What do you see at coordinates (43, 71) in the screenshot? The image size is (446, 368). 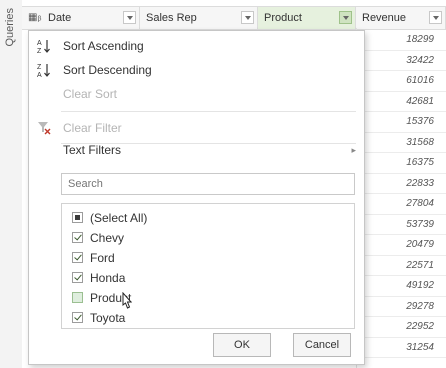 I see `sort-descending-icon: Z A` at bounding box center [43, 71].